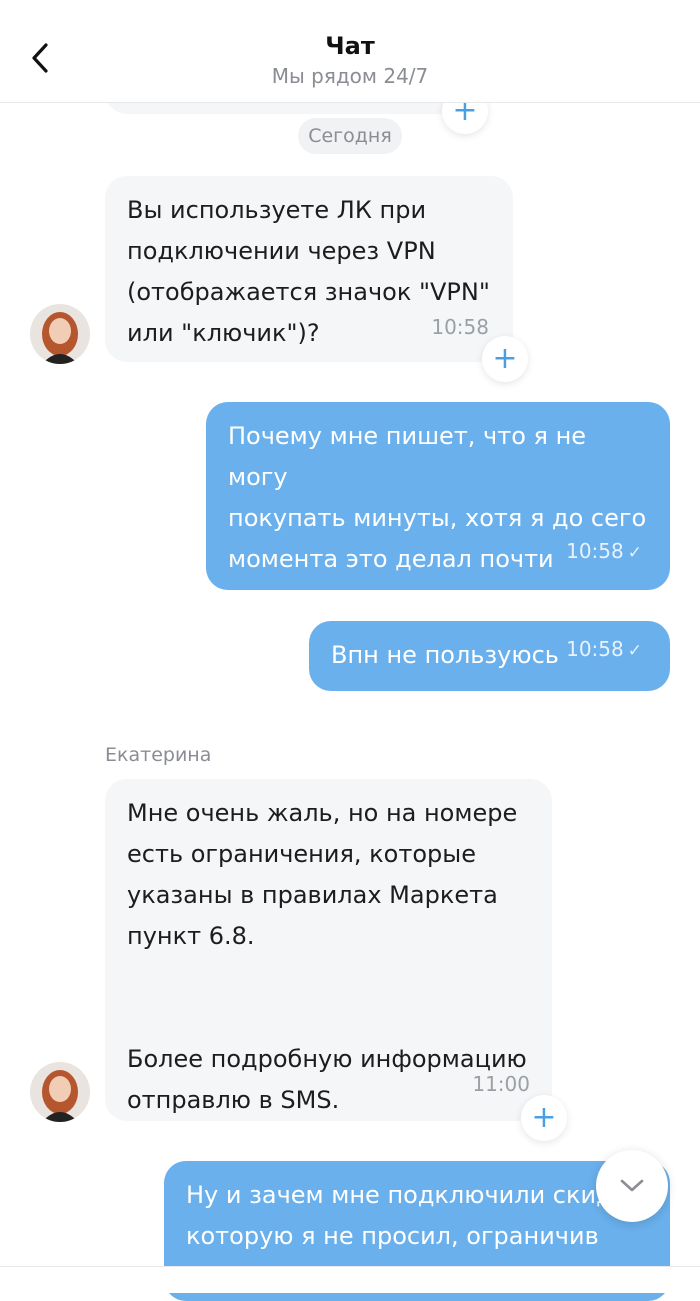  Describe the element at coordinates (501, 1084) in the screenshot. I see `message-time: 11:00` at that location.